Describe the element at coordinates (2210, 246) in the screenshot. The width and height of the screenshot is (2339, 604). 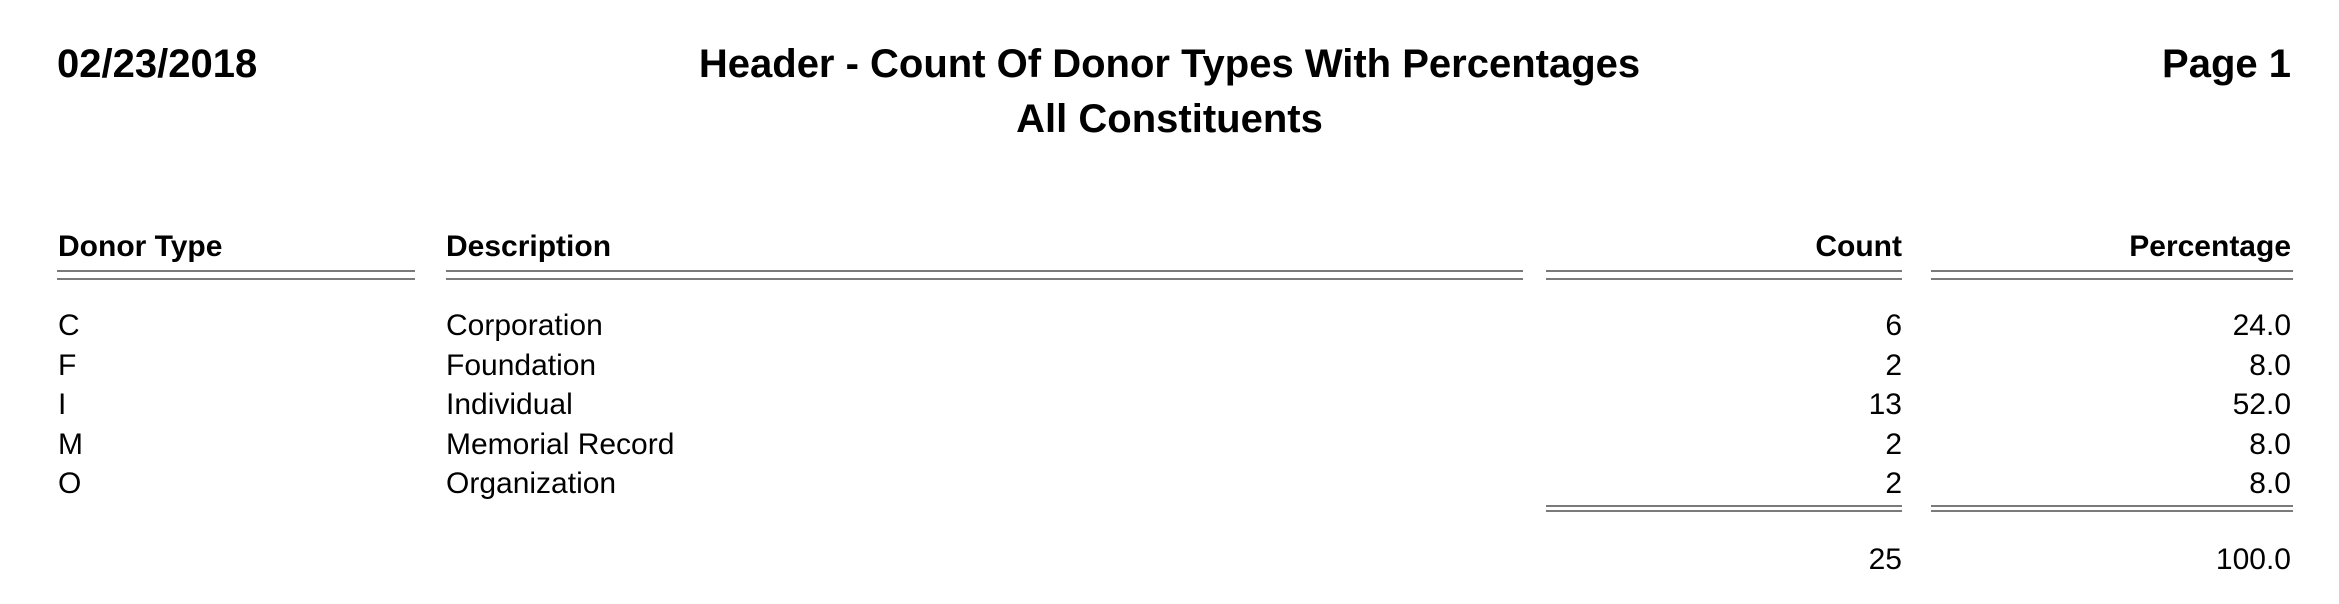
I see `column-header-percentage: Percentage` at that location.